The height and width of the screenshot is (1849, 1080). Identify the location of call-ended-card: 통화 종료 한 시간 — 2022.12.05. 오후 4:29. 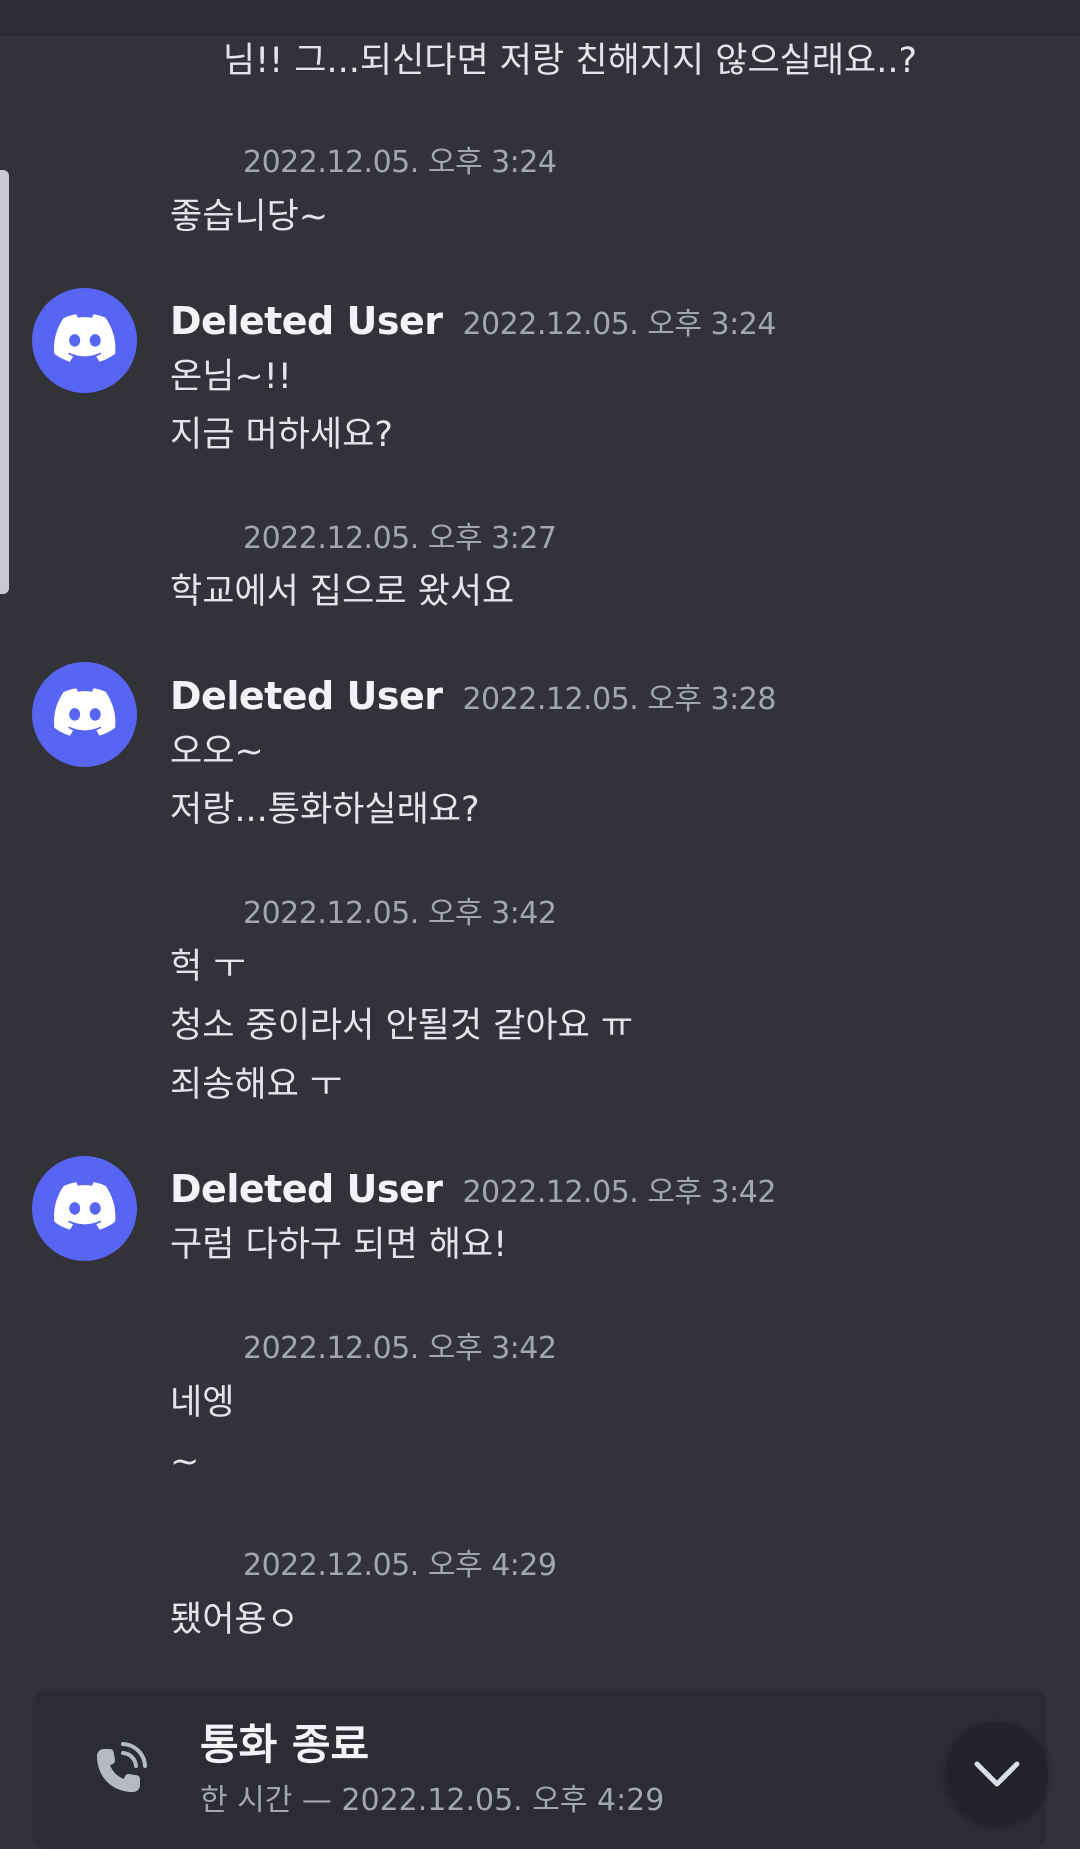
(539, 1769).